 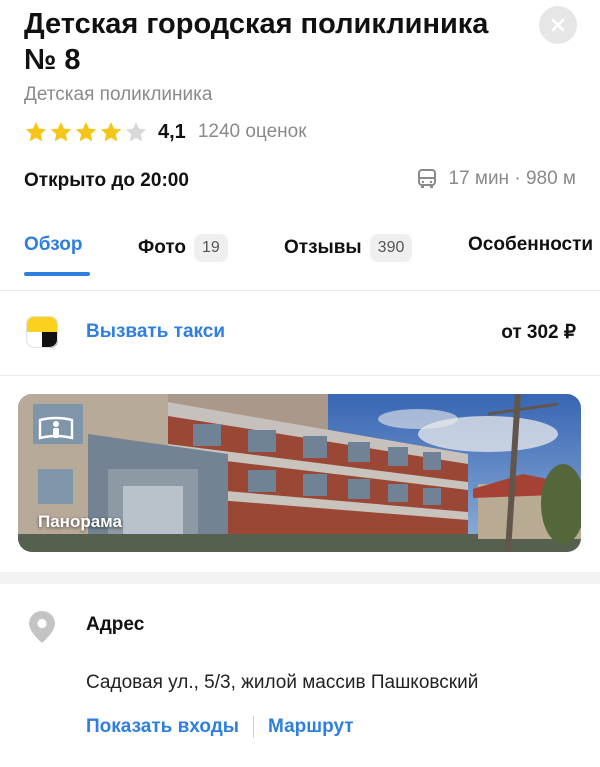 What do you see at coordinates (136, 132) in the screenshot?
I see `star-empty-icon` at bounding box center [136, 132].